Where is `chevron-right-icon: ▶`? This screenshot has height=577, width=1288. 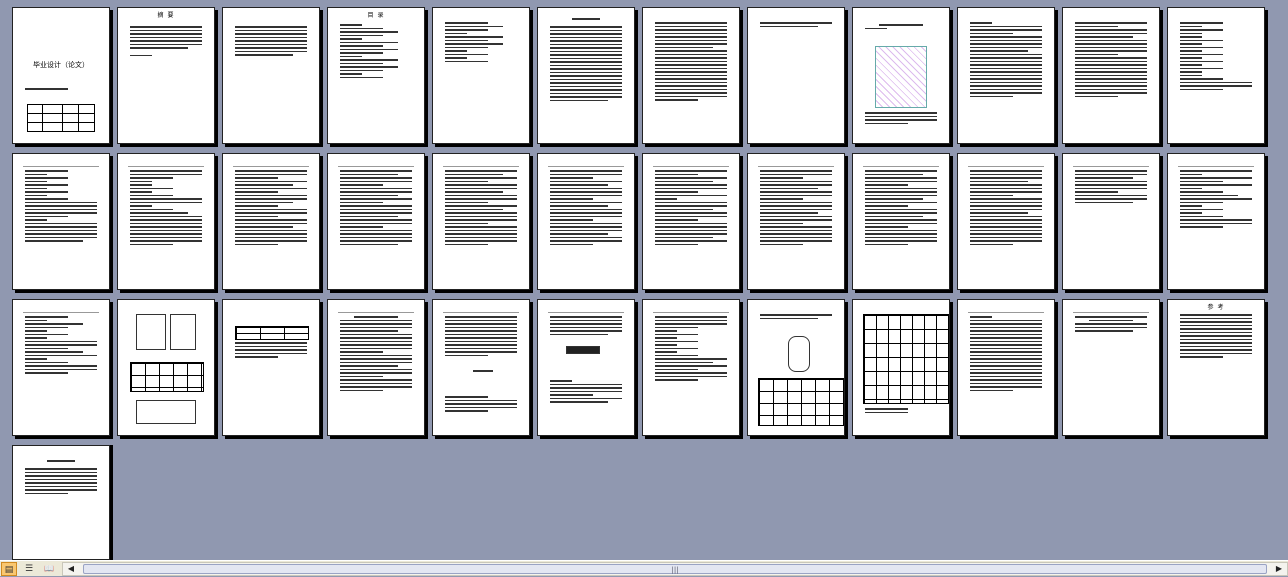 chevron-right-icon: ▶ is located at coordinates (1279, 568).